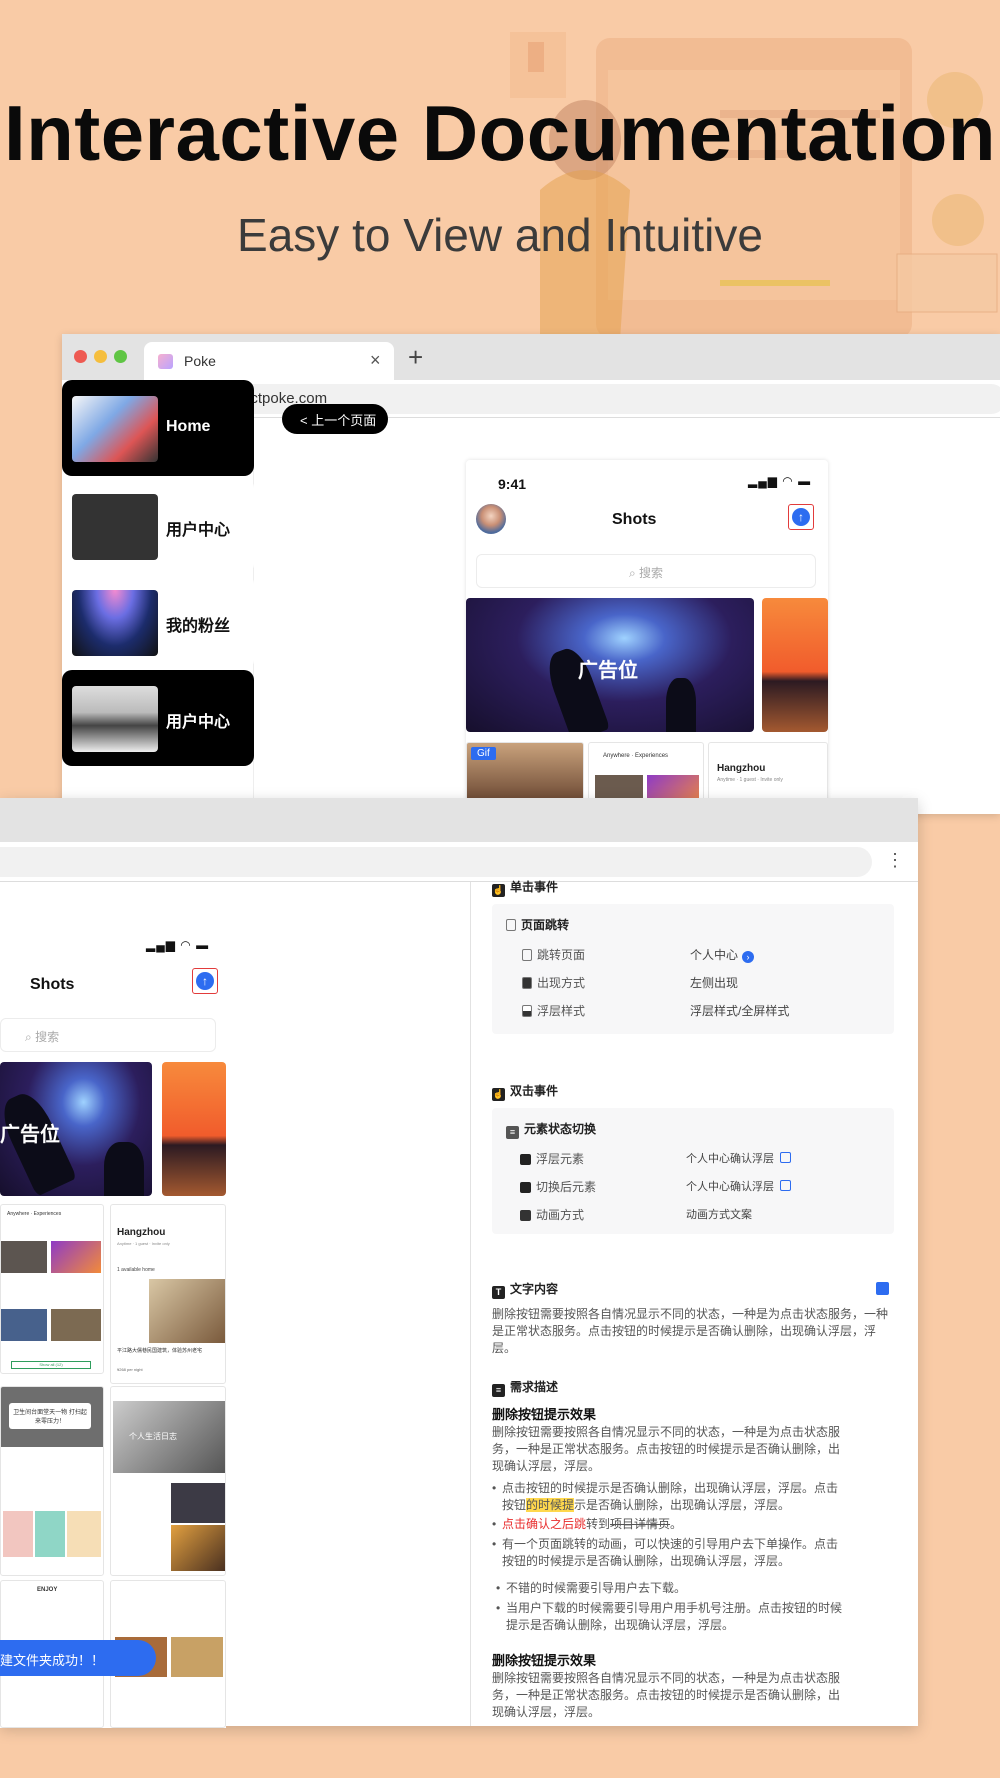  What do you see at coordinates (730, 1187) in the screenshot?
I see `row-value: 个人中心确认浮层` at bounding box center [730, 1187].